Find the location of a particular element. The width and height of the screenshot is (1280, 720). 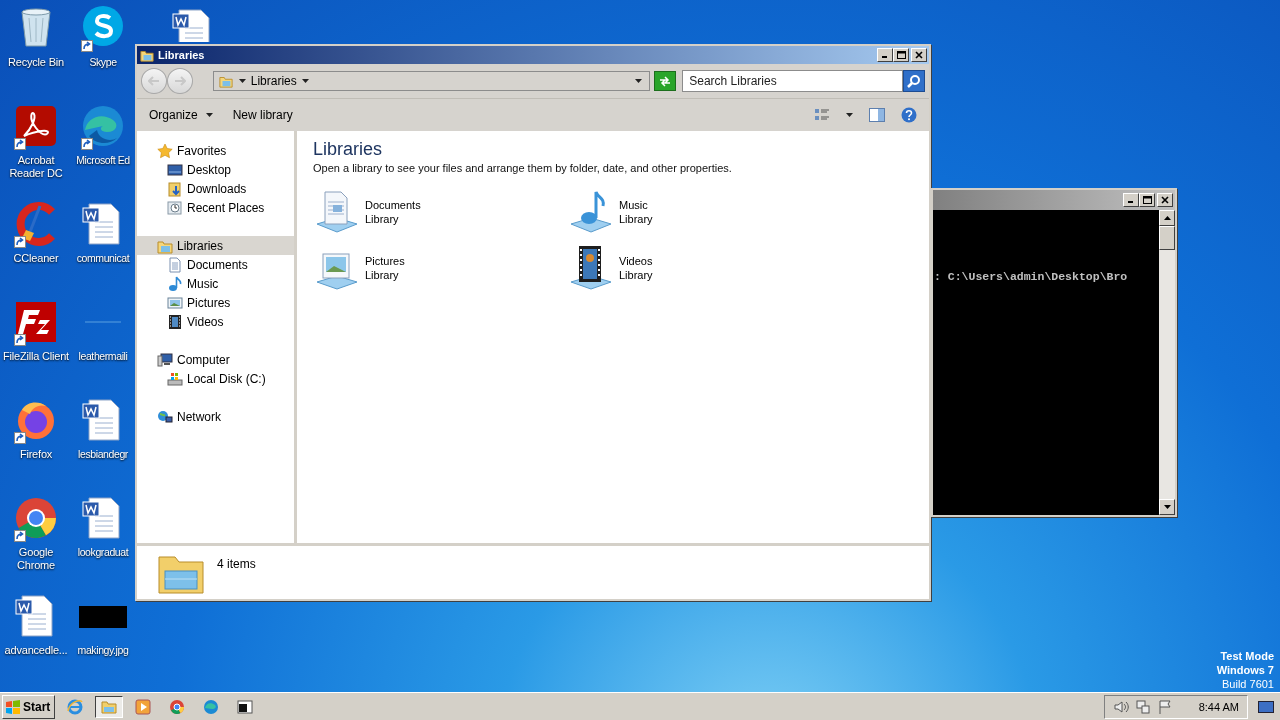

desktop-shortcut: FileZilla Client is located at coordinates (36, 330).